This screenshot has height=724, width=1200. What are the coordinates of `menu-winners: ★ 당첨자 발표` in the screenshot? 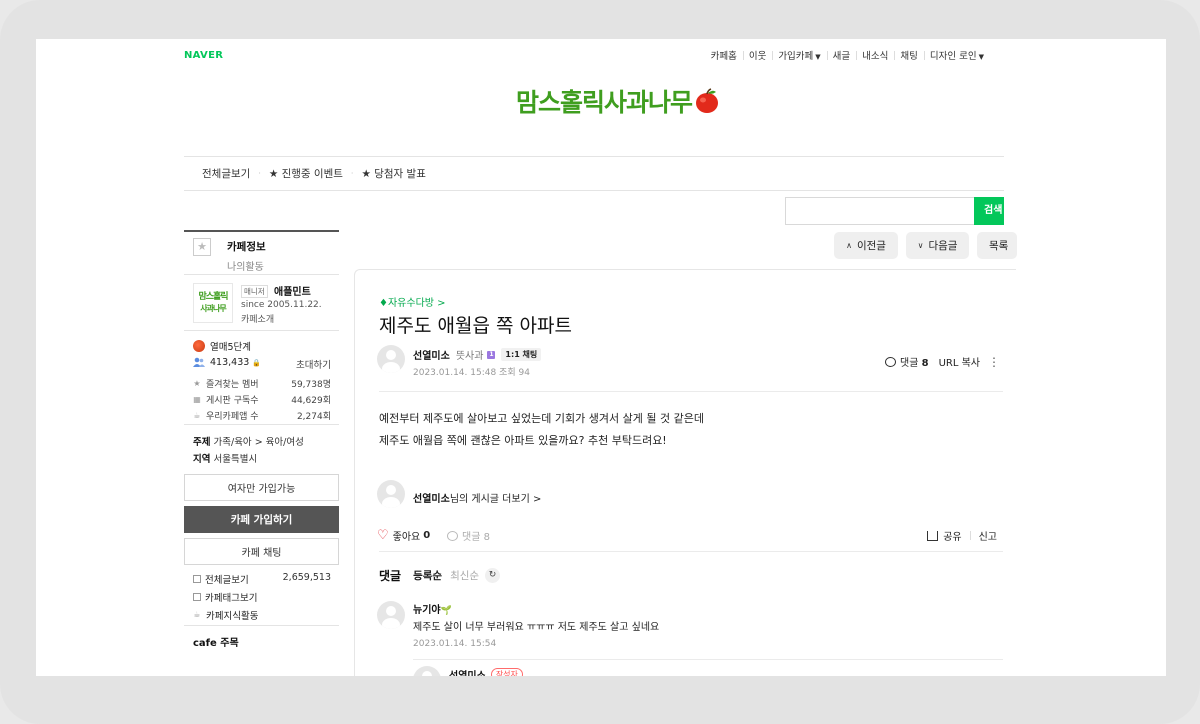 It's located at (393, 173).